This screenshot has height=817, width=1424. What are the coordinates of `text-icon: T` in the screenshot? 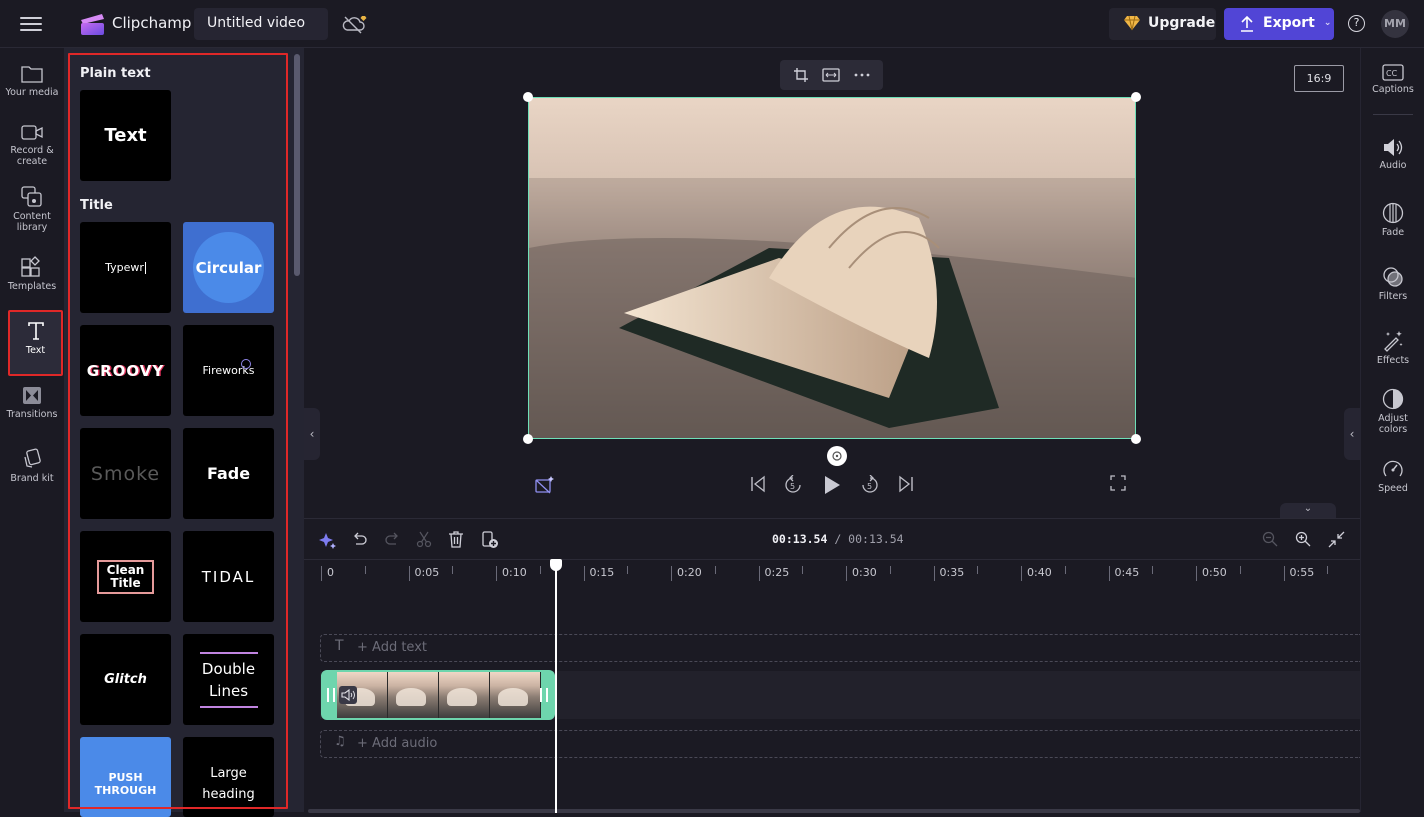 It's located at (339, 646).